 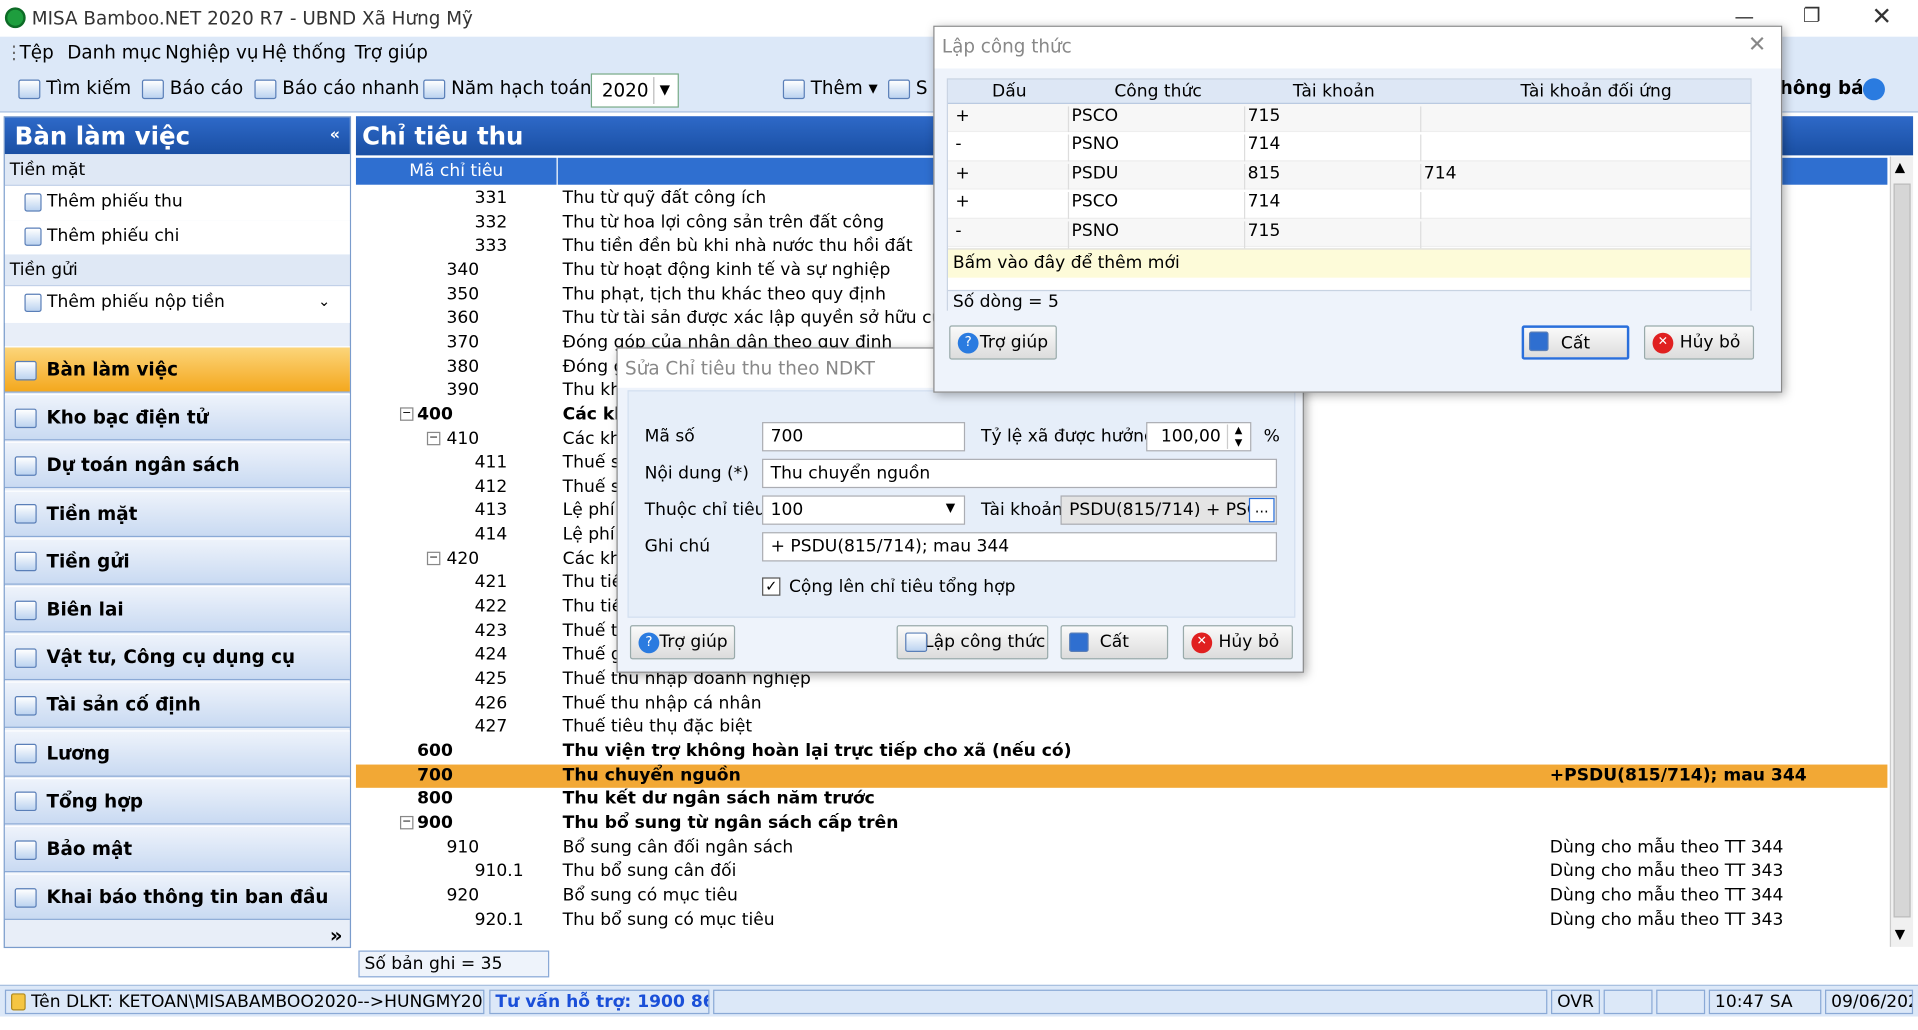 I want to click on notice-button: hông báo, so click(x=1832, y=89).